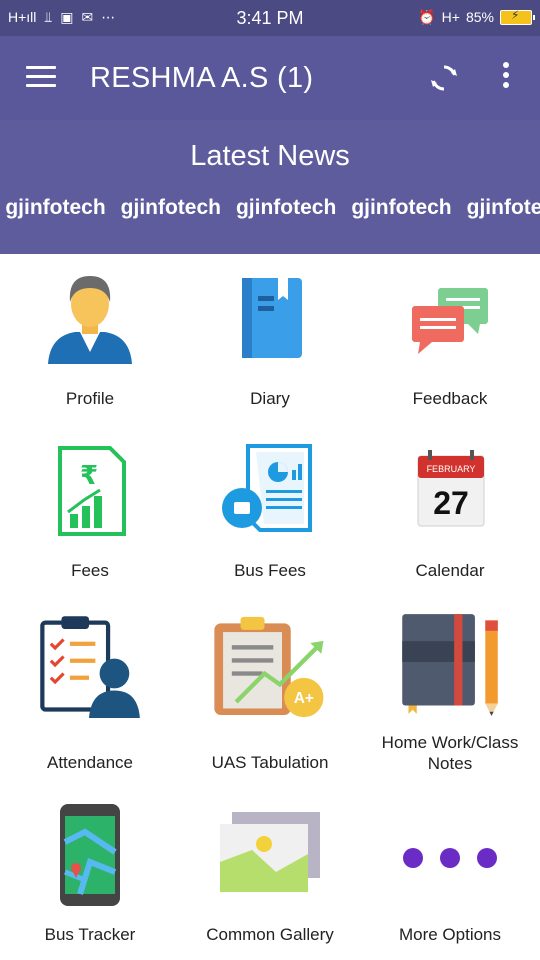 The width and height of the screenshot is (540, 960). I want to click on tile-uas-tabulation: A+ UAS Tabulation, so click(270, 699).